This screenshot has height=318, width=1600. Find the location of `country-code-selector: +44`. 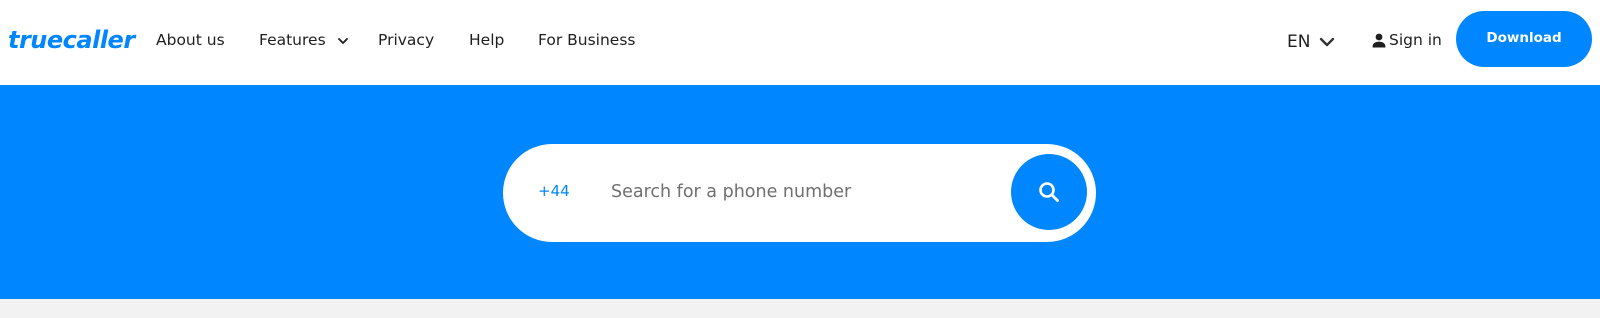

country-code-selector: +44 is located at coordinates (554, 191).